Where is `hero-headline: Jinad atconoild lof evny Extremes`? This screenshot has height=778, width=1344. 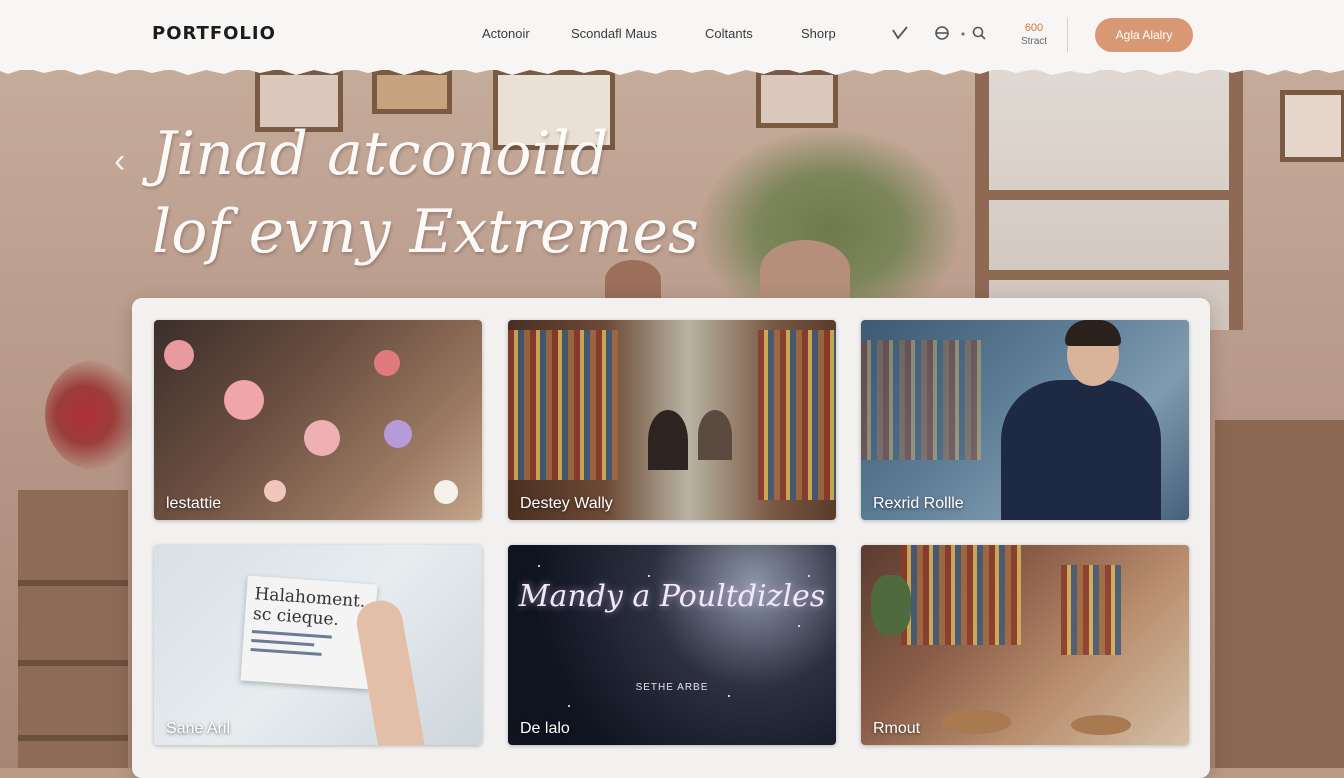
hero-headline: Jinad atconoild lof evny Extremes is located at coordinates (462, 193).